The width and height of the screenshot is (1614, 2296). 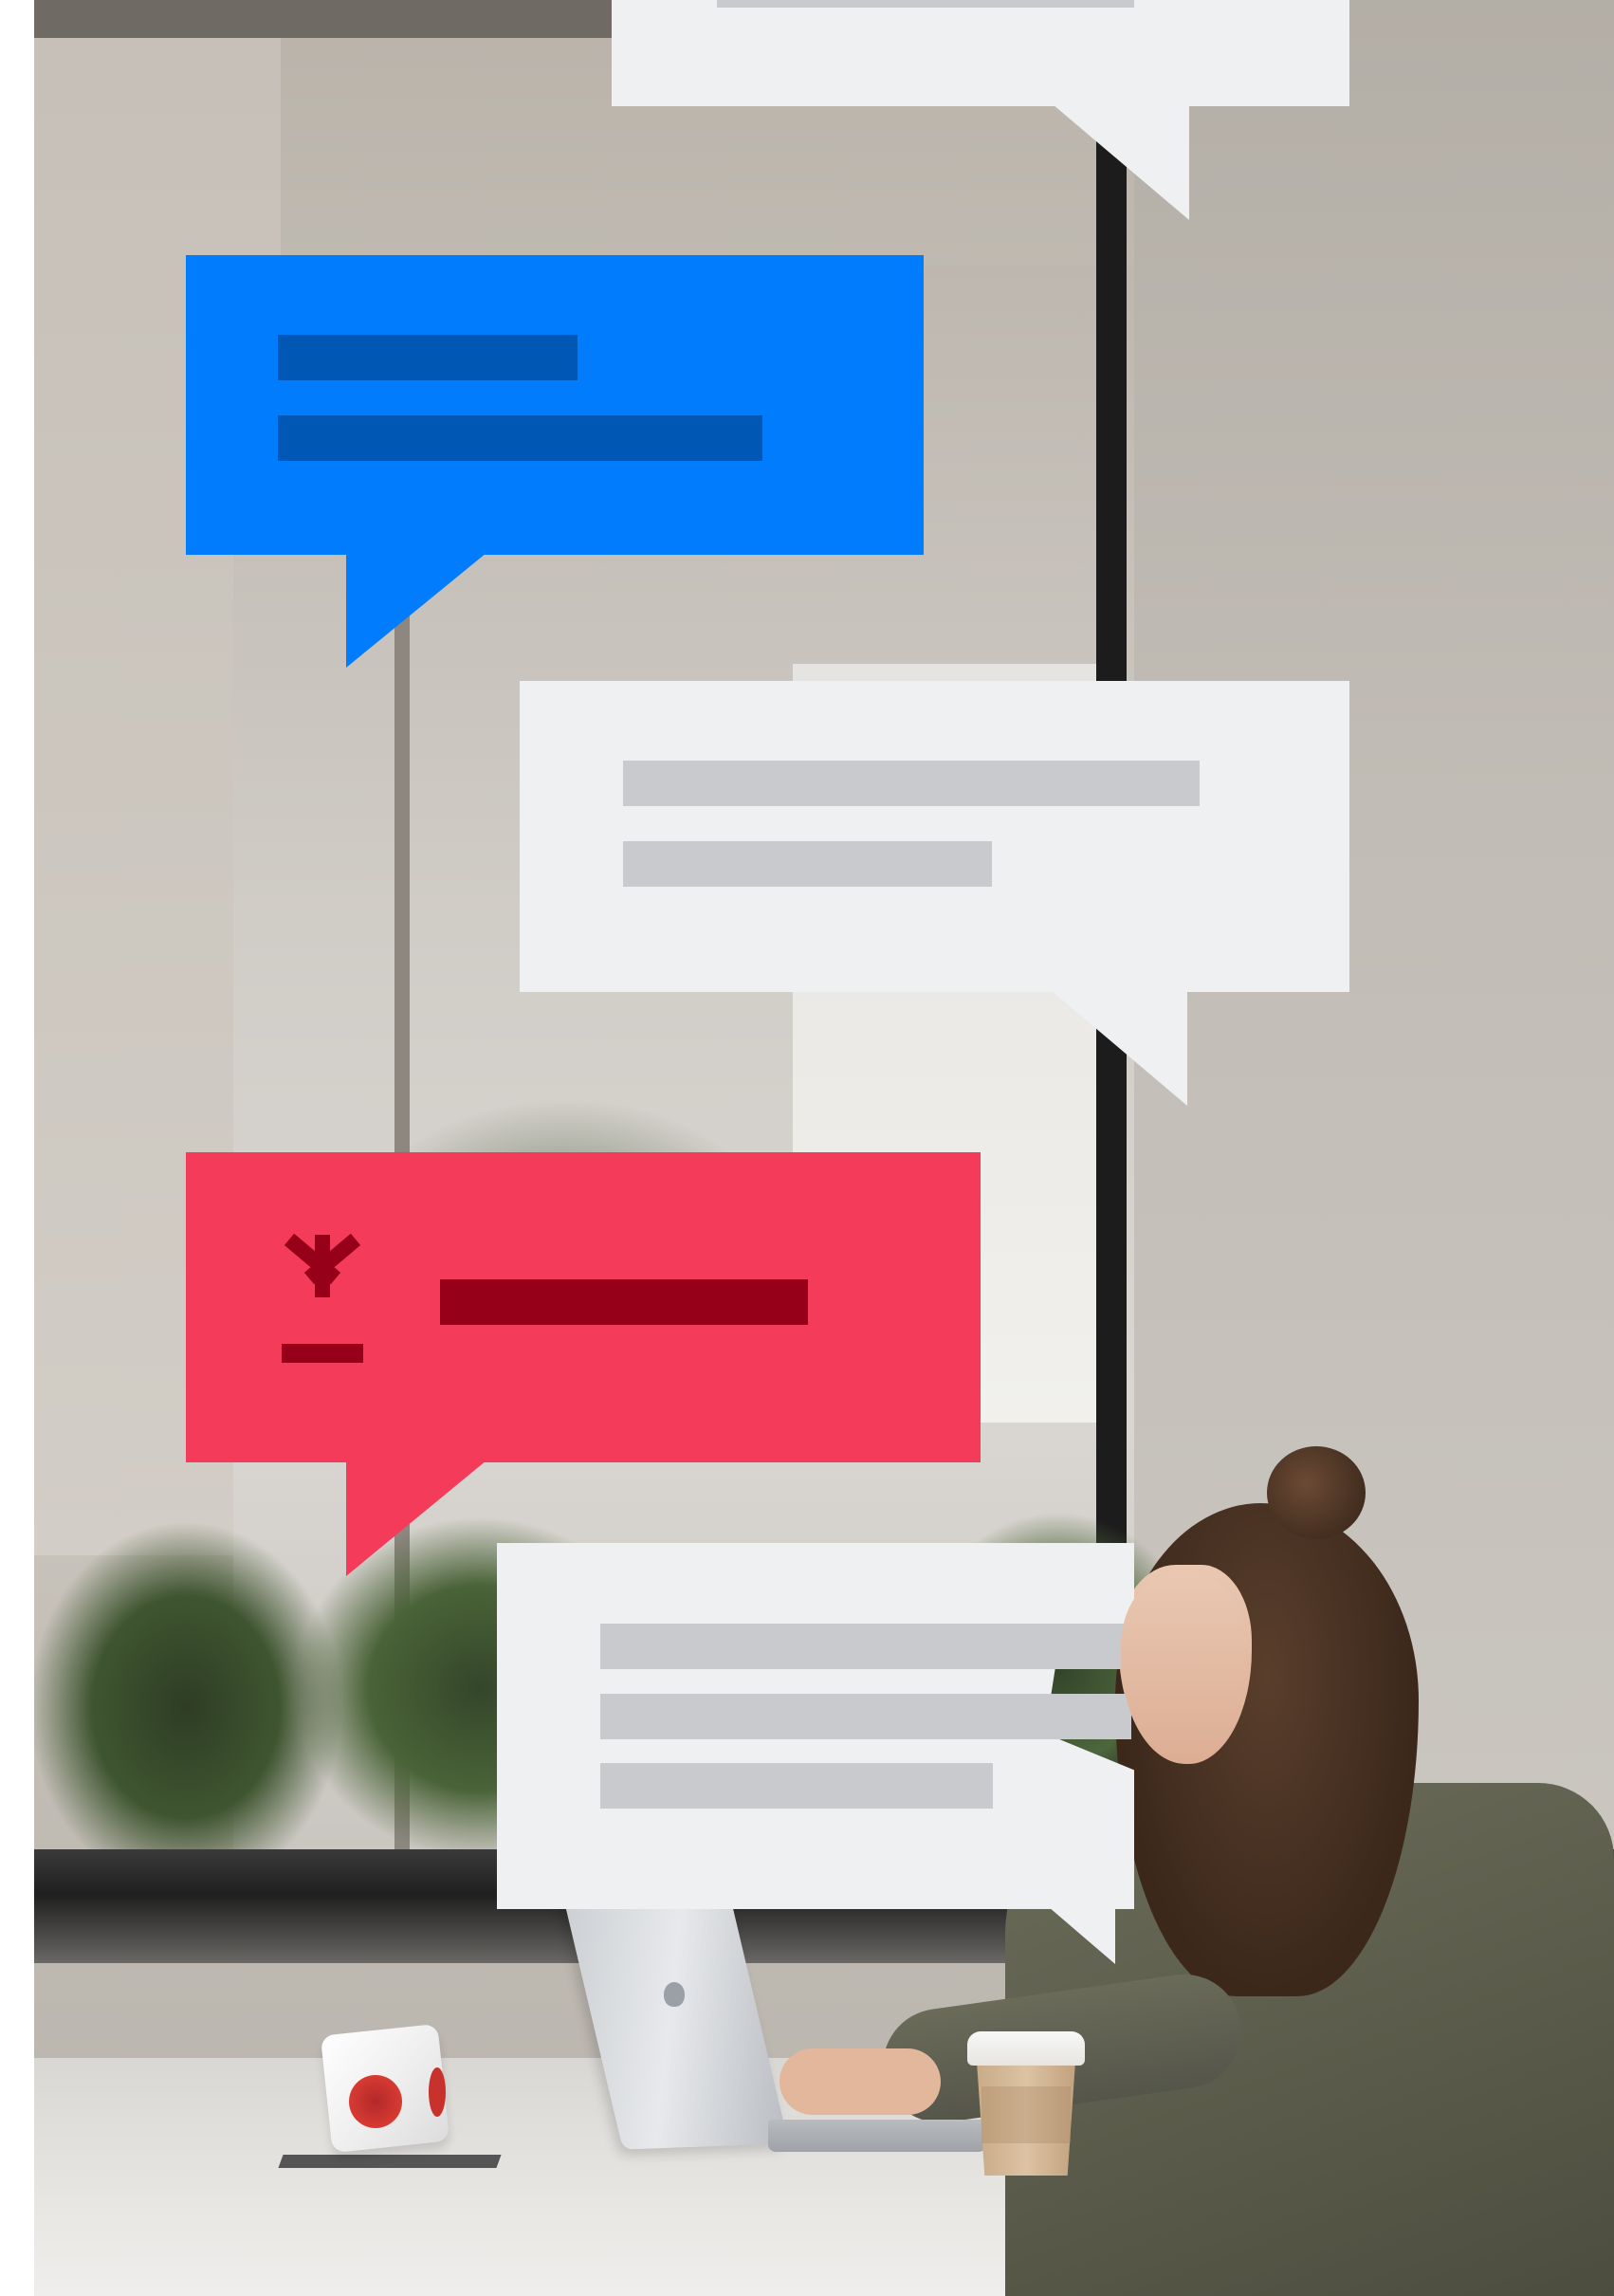 What do you see at coordinates (1026, 2114) in the screenshot?
I see `coffee-cup-sleeve` at bounding box center [1026, 2114].